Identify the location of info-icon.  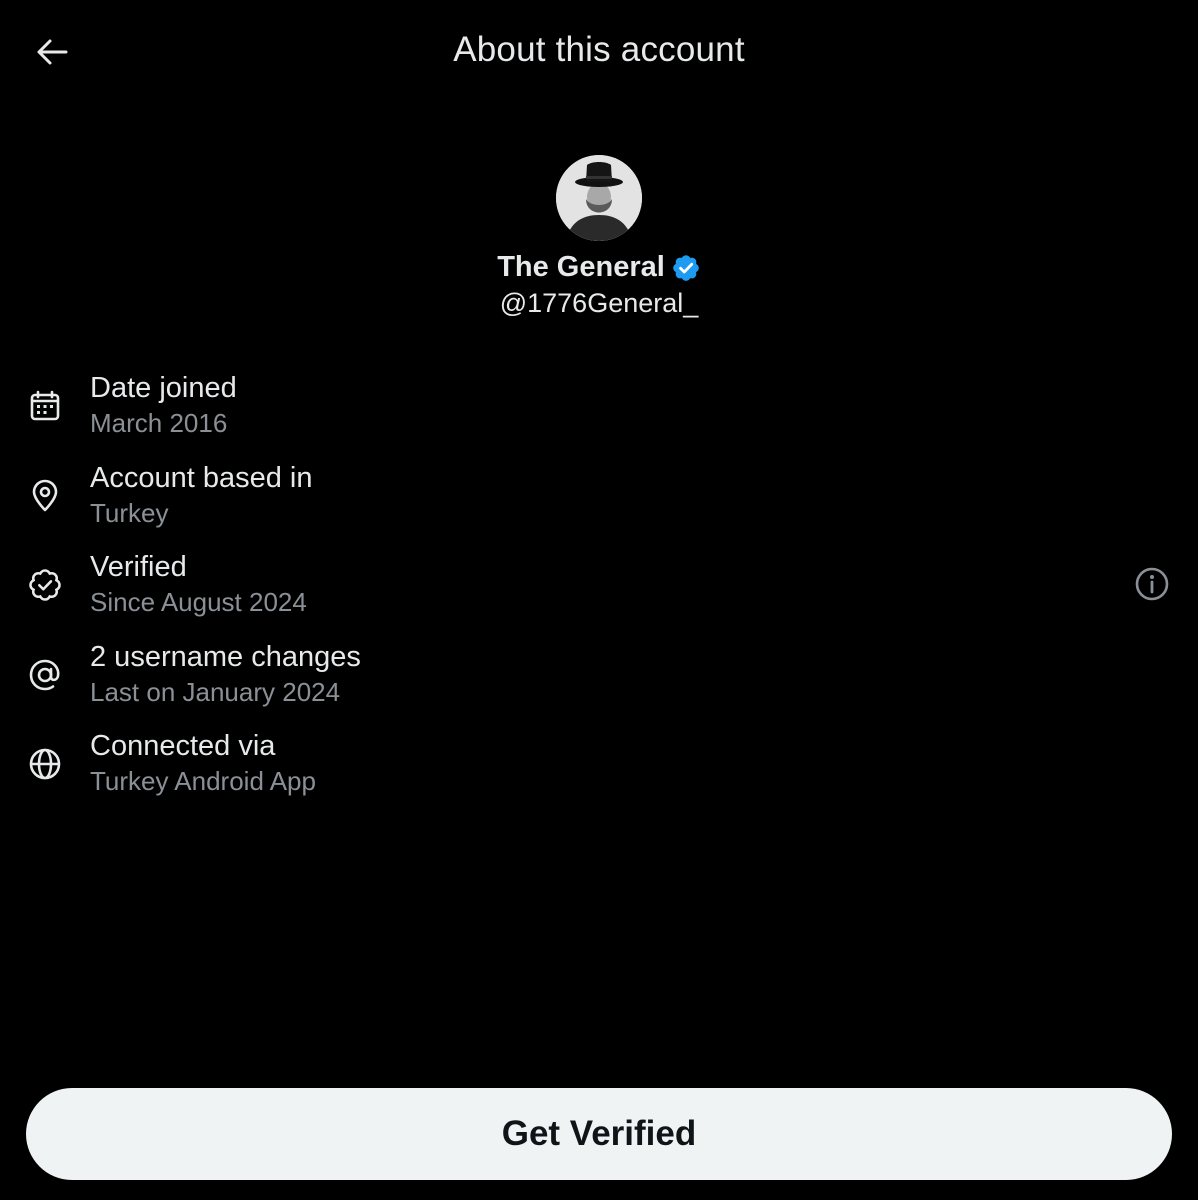
(1152, 584).